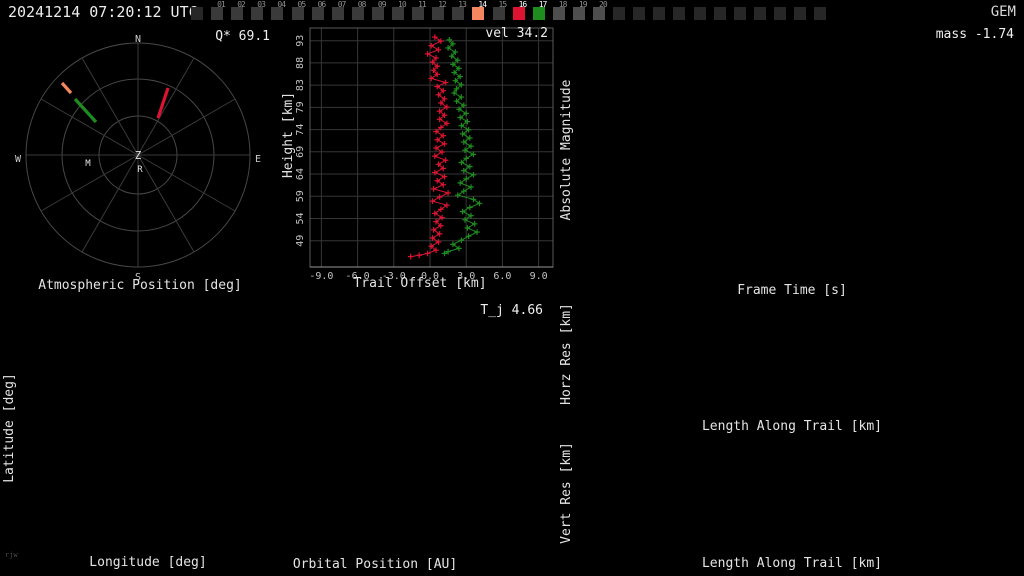 The height and width of the screenshot is (576, 1024). I want to click on station-box-label: 10, so click(402, 4).